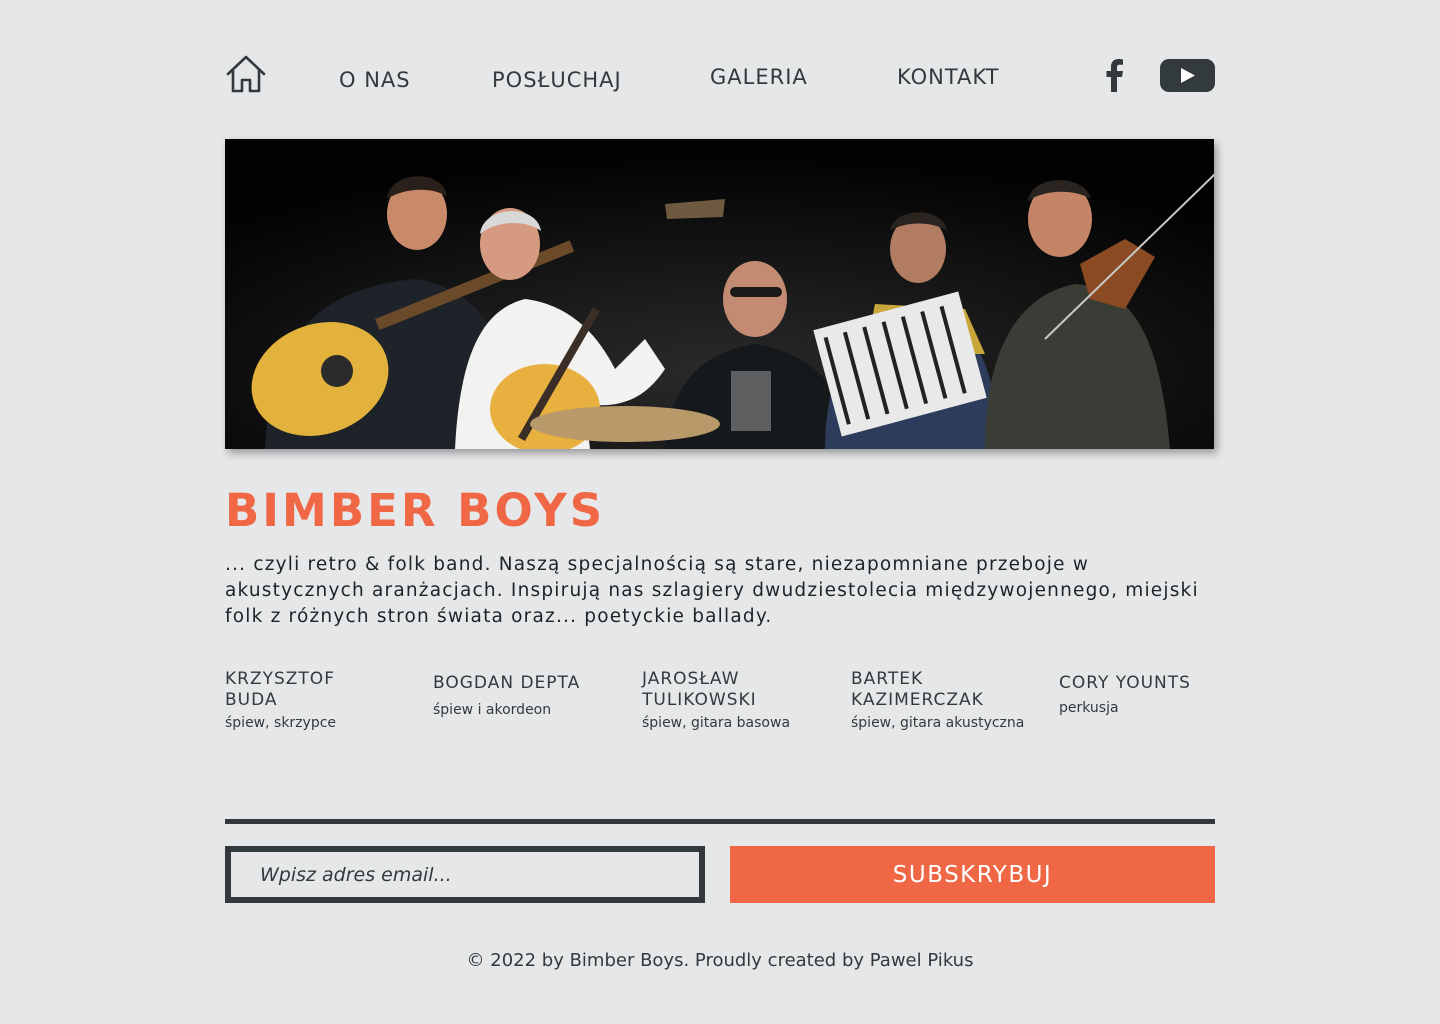 This screenshot has width=1440, height=1024. I want to click on member-role: perkusja, so click(1089, 708).